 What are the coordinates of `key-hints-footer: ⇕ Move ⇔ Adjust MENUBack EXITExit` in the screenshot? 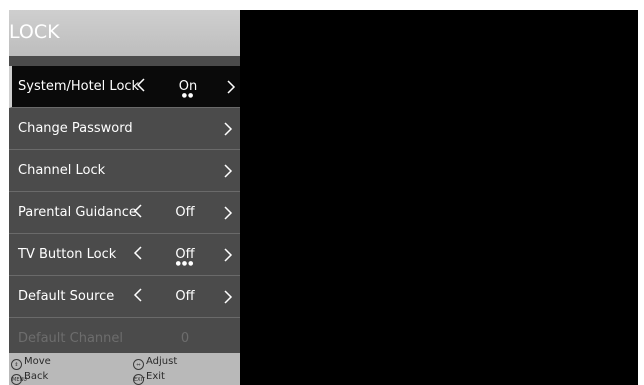 It's located at (124, 369).